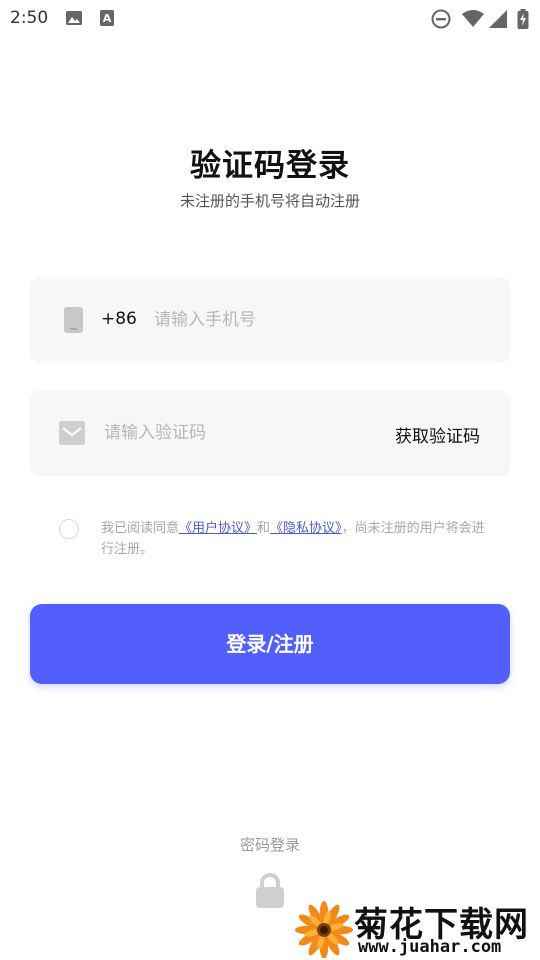 The width and height of the screenshot is (540, 960). Describe the element at coordinates (498, 19) in the screenshot. I see `signal-icon` at that location.